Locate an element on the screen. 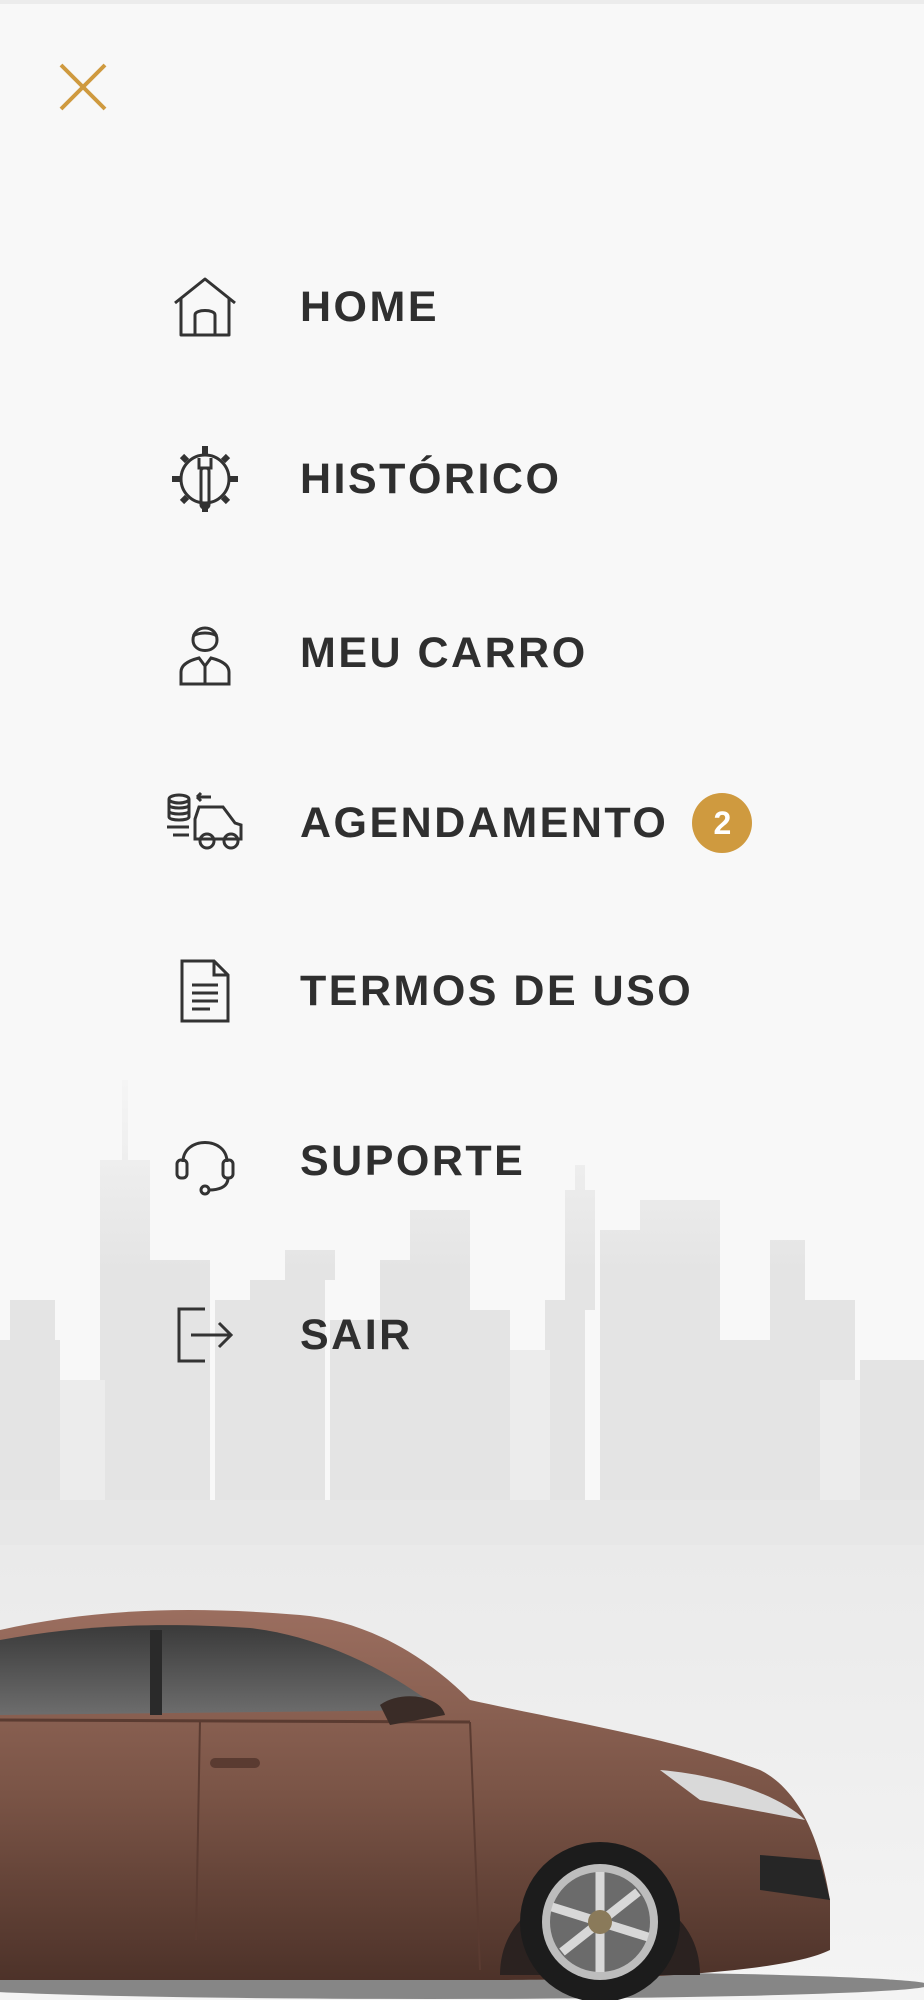  home-icon is located at coordinates (205, 307).